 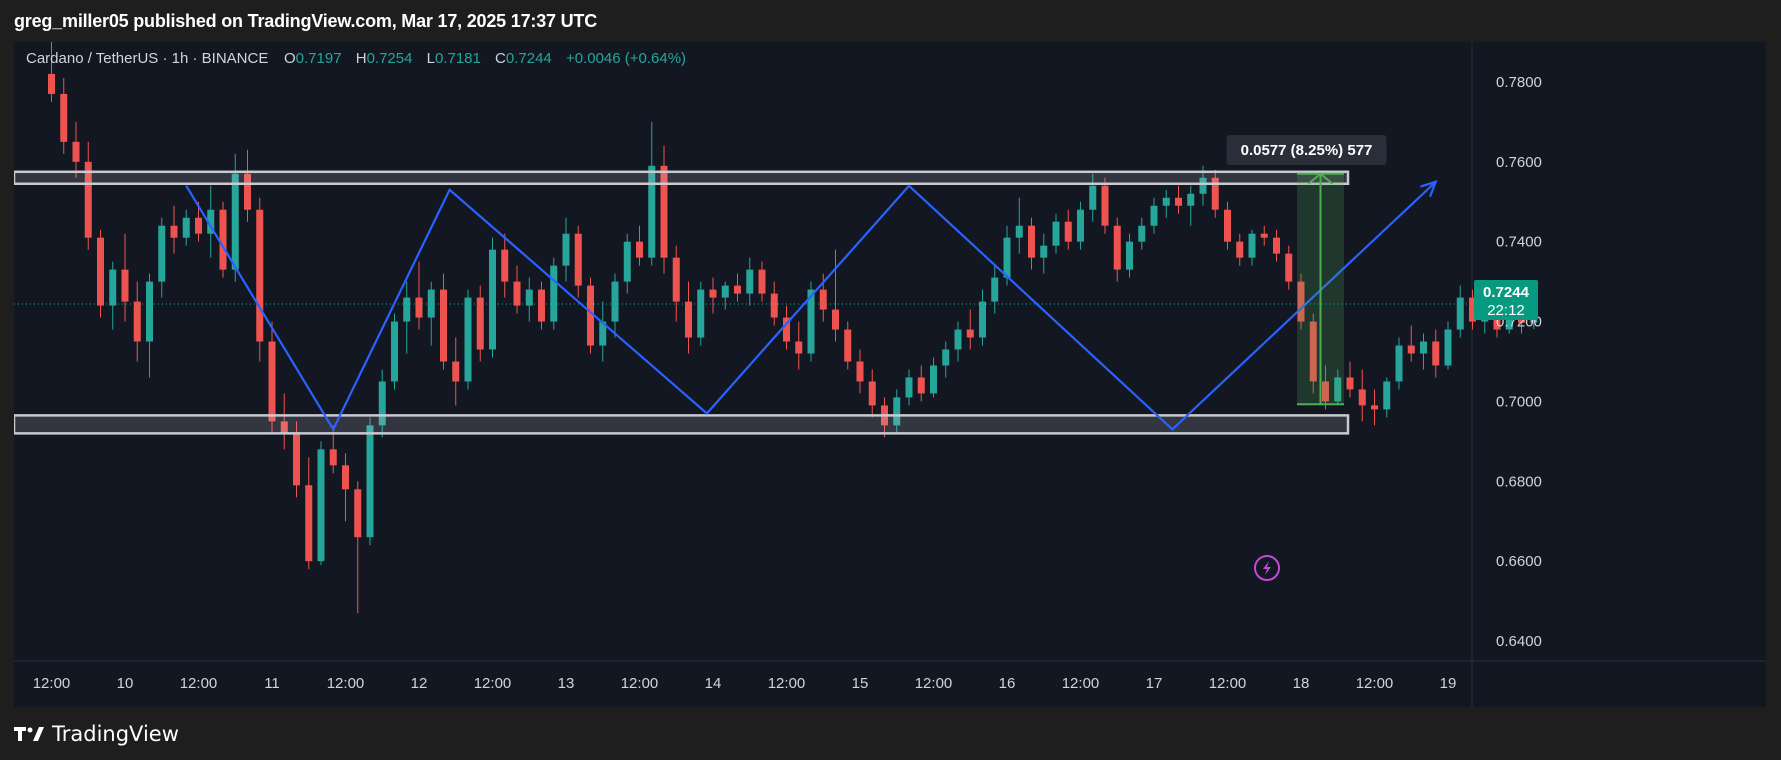 I want to click on tradingview-logo: TradingView, so click(x=96, y=734).